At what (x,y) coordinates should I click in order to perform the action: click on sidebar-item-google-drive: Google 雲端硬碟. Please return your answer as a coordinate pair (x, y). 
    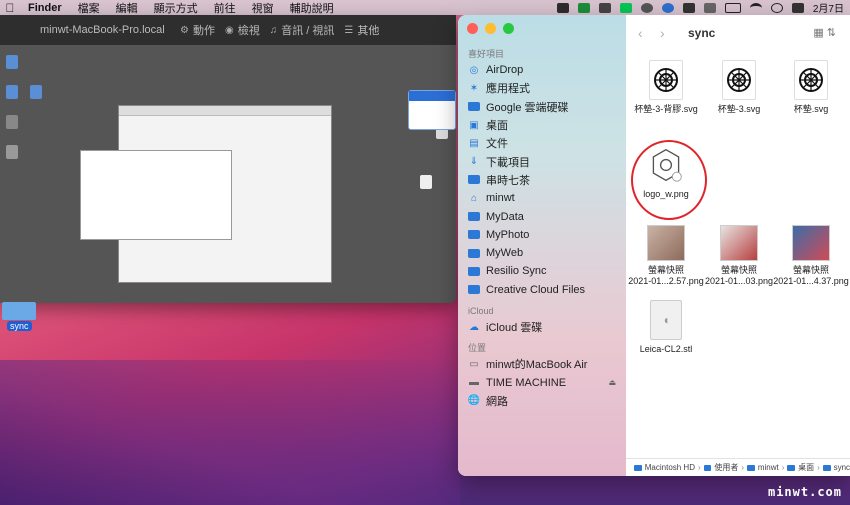
    Looking at the image, I should click on (542, 107).